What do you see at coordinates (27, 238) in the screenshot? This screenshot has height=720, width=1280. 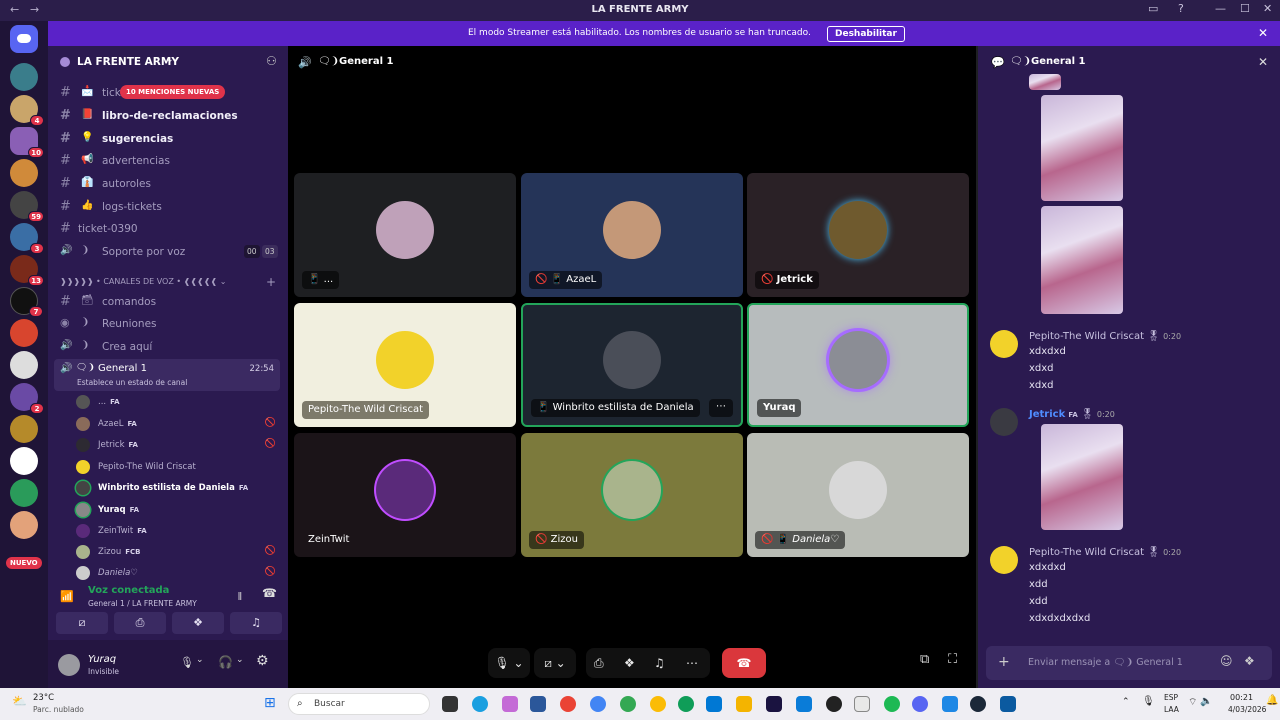 I see `server-icon: 3` at bounding box center [27, 238].